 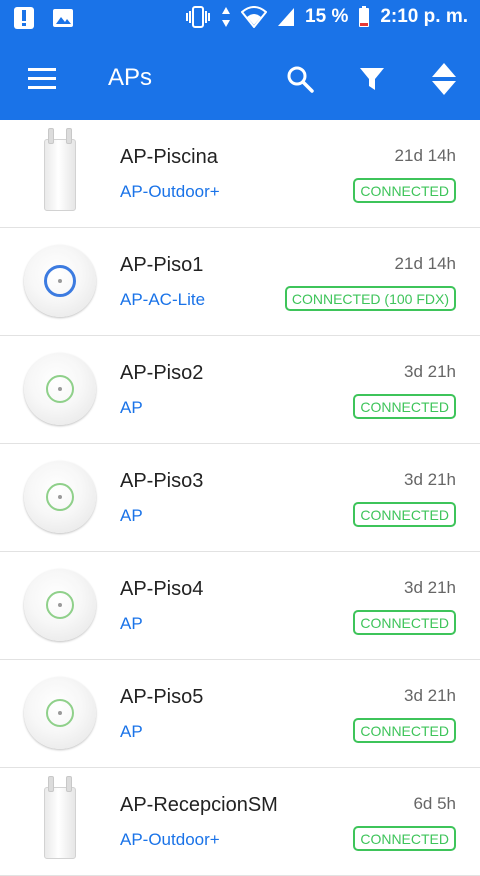 I want to click on list-item: AP-Piso2 AP 3d 21h CONNECTED, so click(x=240, y=390).